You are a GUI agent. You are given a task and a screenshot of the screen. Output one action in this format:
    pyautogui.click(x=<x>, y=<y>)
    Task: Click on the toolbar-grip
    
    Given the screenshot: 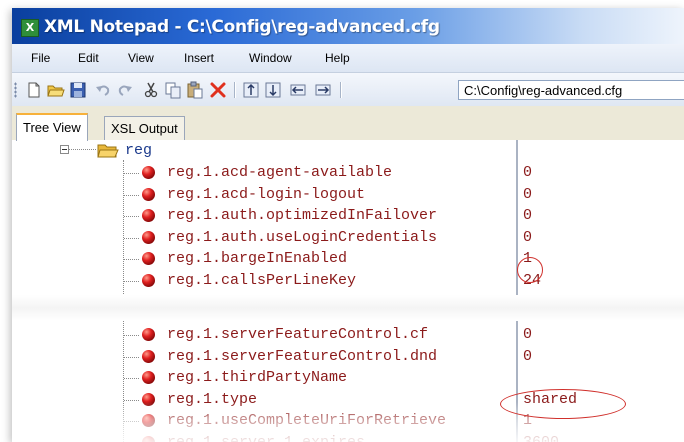 What is the action you would take?
    pyautogui.click(x=15, y=90)
    